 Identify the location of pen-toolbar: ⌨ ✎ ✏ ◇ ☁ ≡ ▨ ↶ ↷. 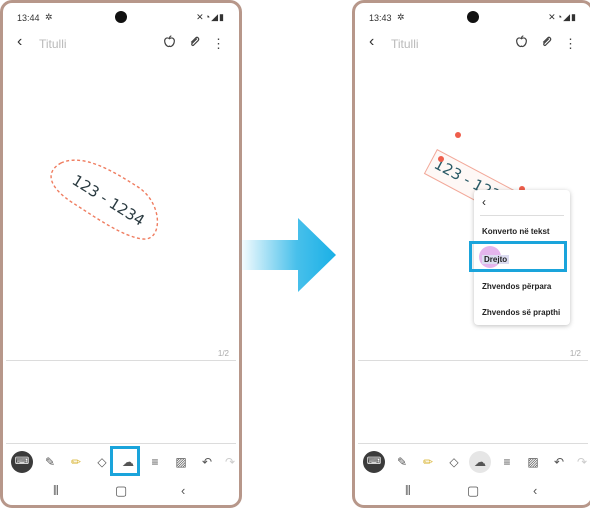
(474, 464).